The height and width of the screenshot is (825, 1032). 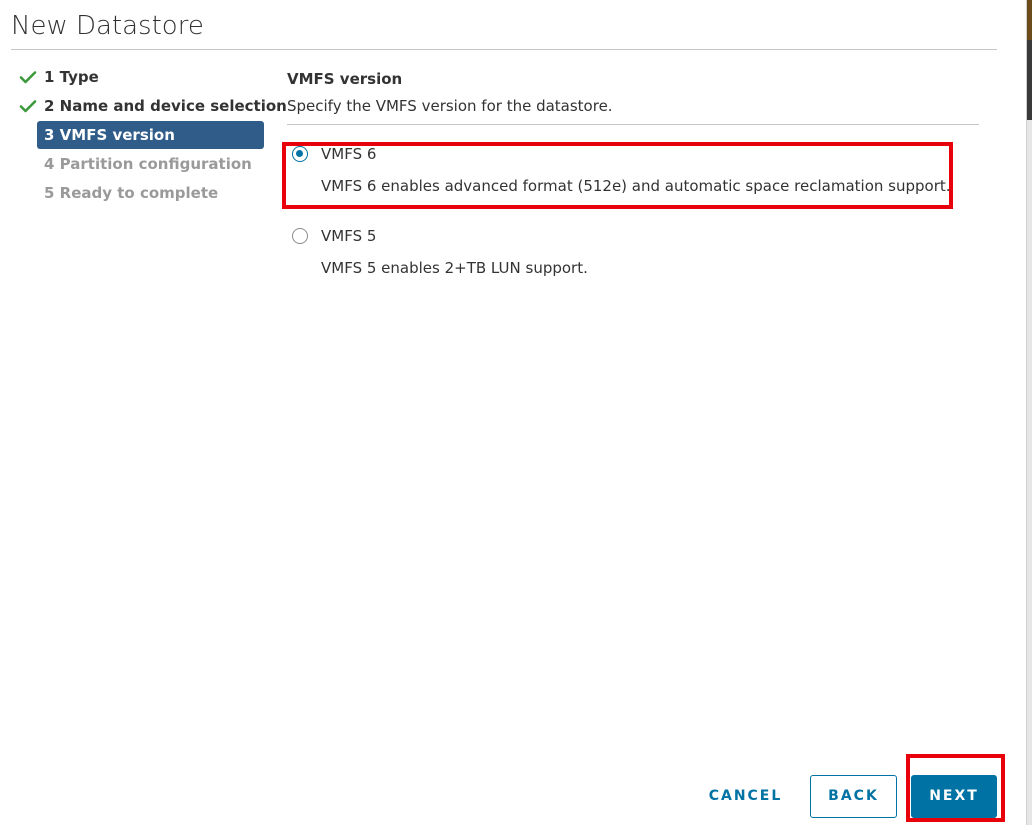 I want to click on wizard-step-label: 2 Name and device selection, so click(x=165, y=106).